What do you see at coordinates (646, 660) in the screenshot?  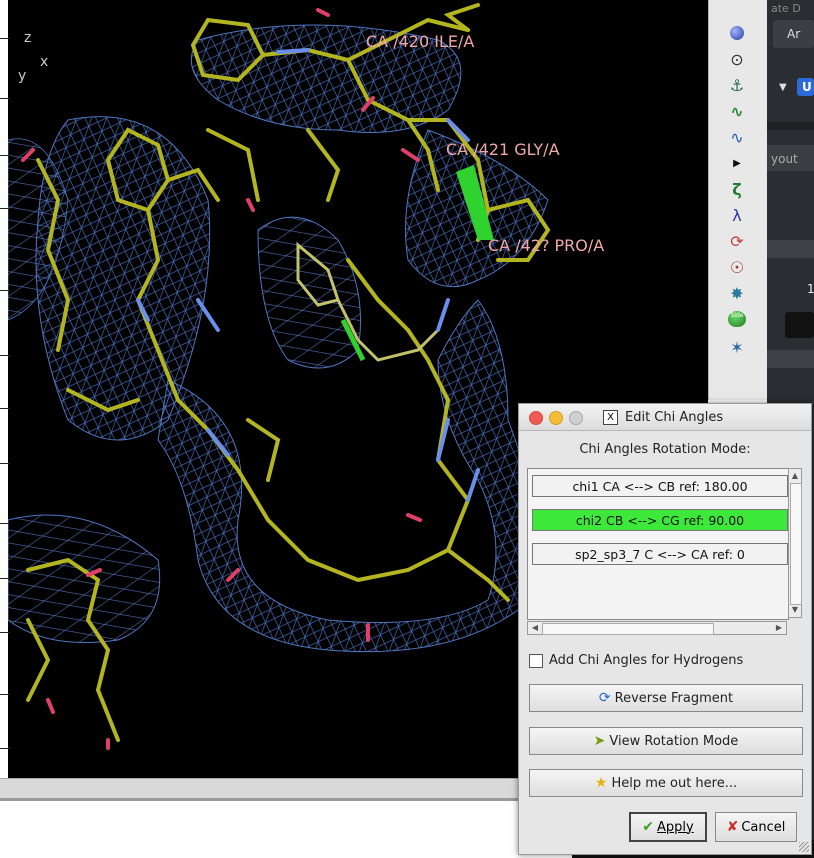 I see `hydrogens-label: Add Chi Angles for Hydrogens` at bounding box center [646, 660].